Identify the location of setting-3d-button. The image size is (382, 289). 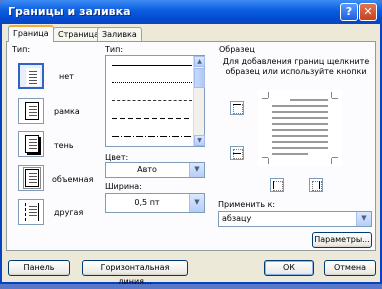
(31, 178).